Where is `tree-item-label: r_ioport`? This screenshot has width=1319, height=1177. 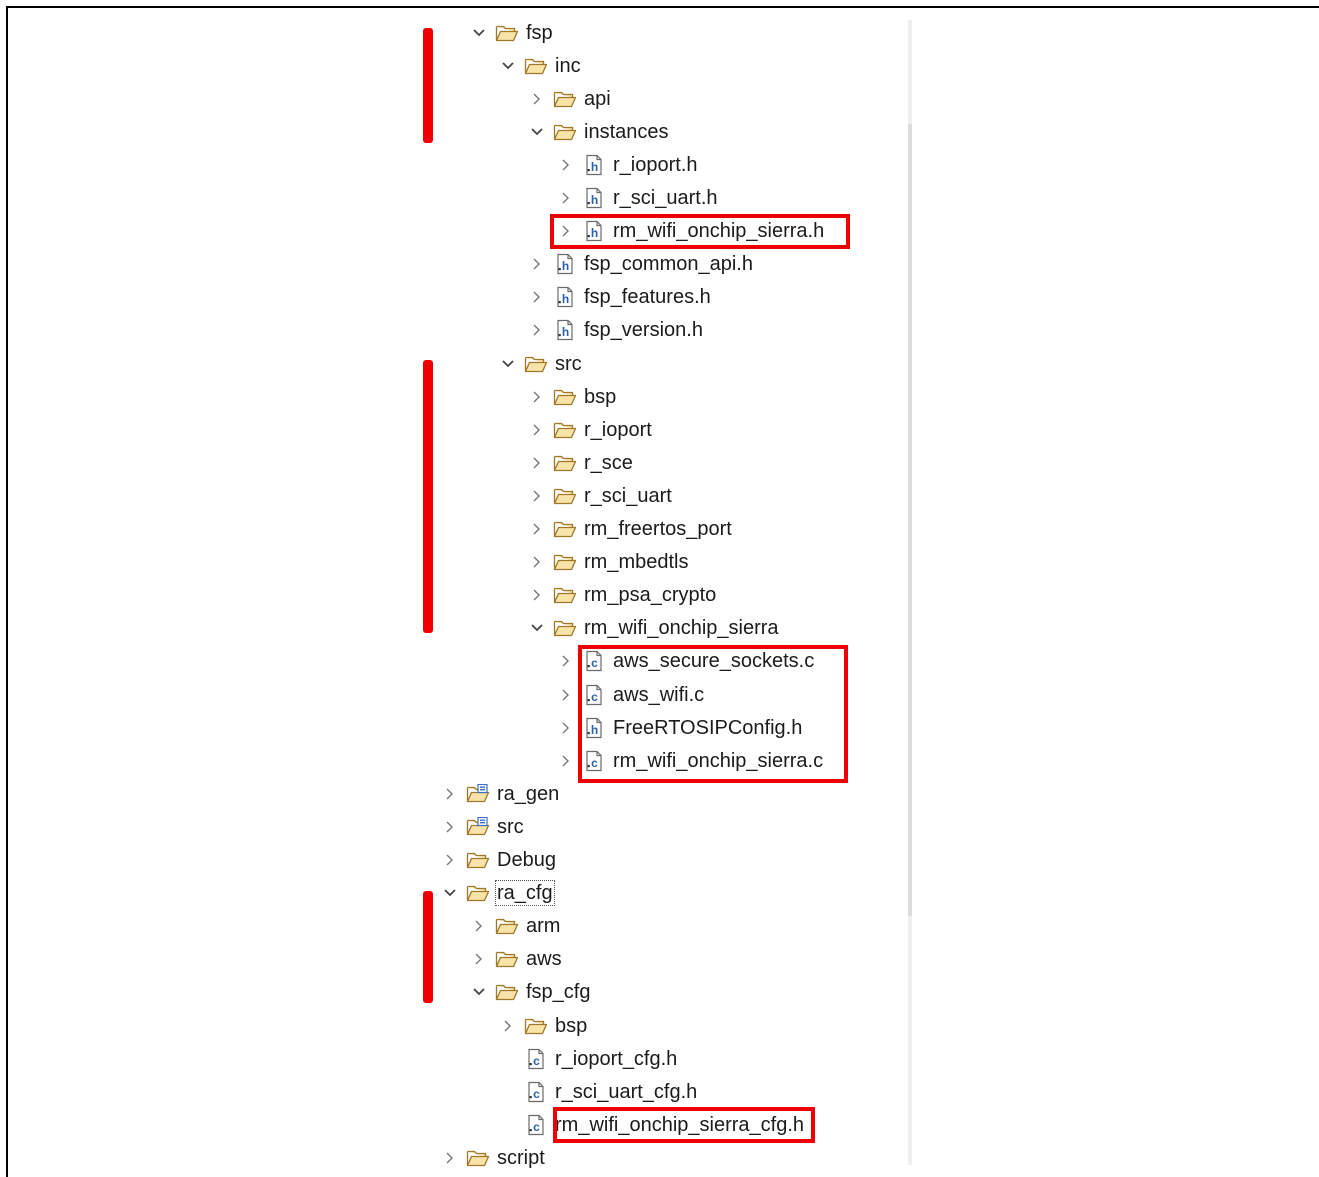 tree-item-label: r_ioport is located at coordinates (618, 429).